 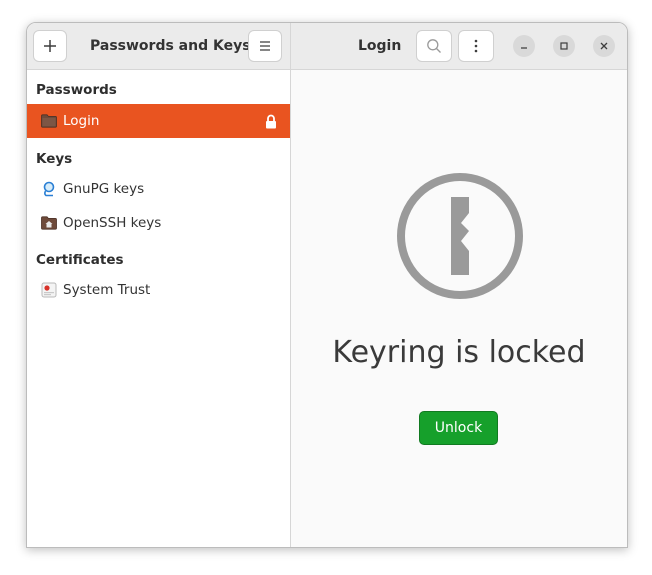 I want to click on unlock-button: Unlock, so click(x=458, y=428).